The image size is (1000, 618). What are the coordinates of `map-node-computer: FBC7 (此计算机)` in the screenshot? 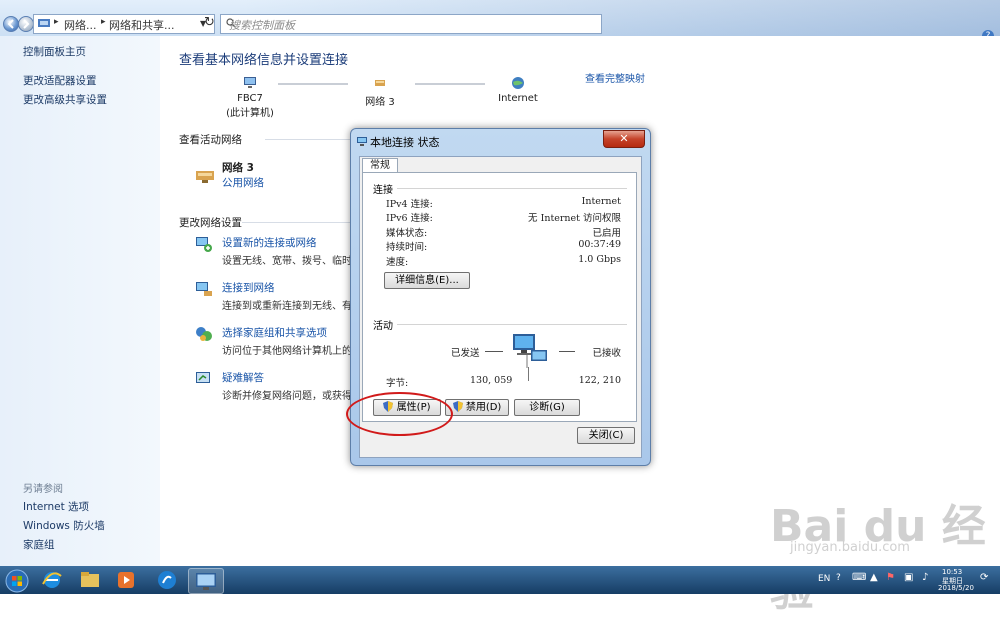 It's located at (250, 97).